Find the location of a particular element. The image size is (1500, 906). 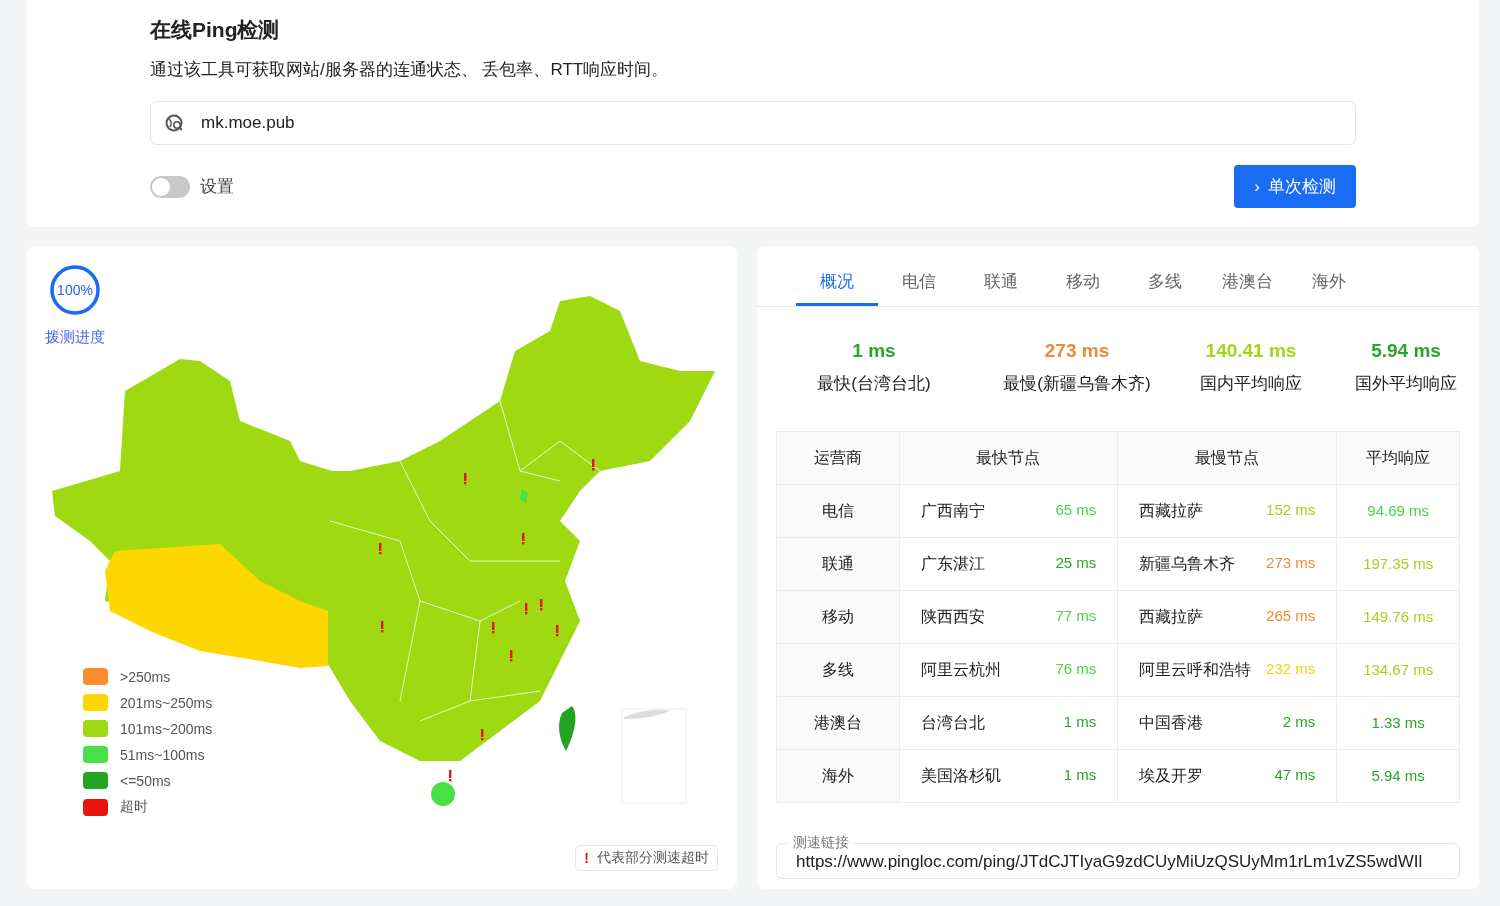

tab: 联通 is located at coordinates (1001, 276).